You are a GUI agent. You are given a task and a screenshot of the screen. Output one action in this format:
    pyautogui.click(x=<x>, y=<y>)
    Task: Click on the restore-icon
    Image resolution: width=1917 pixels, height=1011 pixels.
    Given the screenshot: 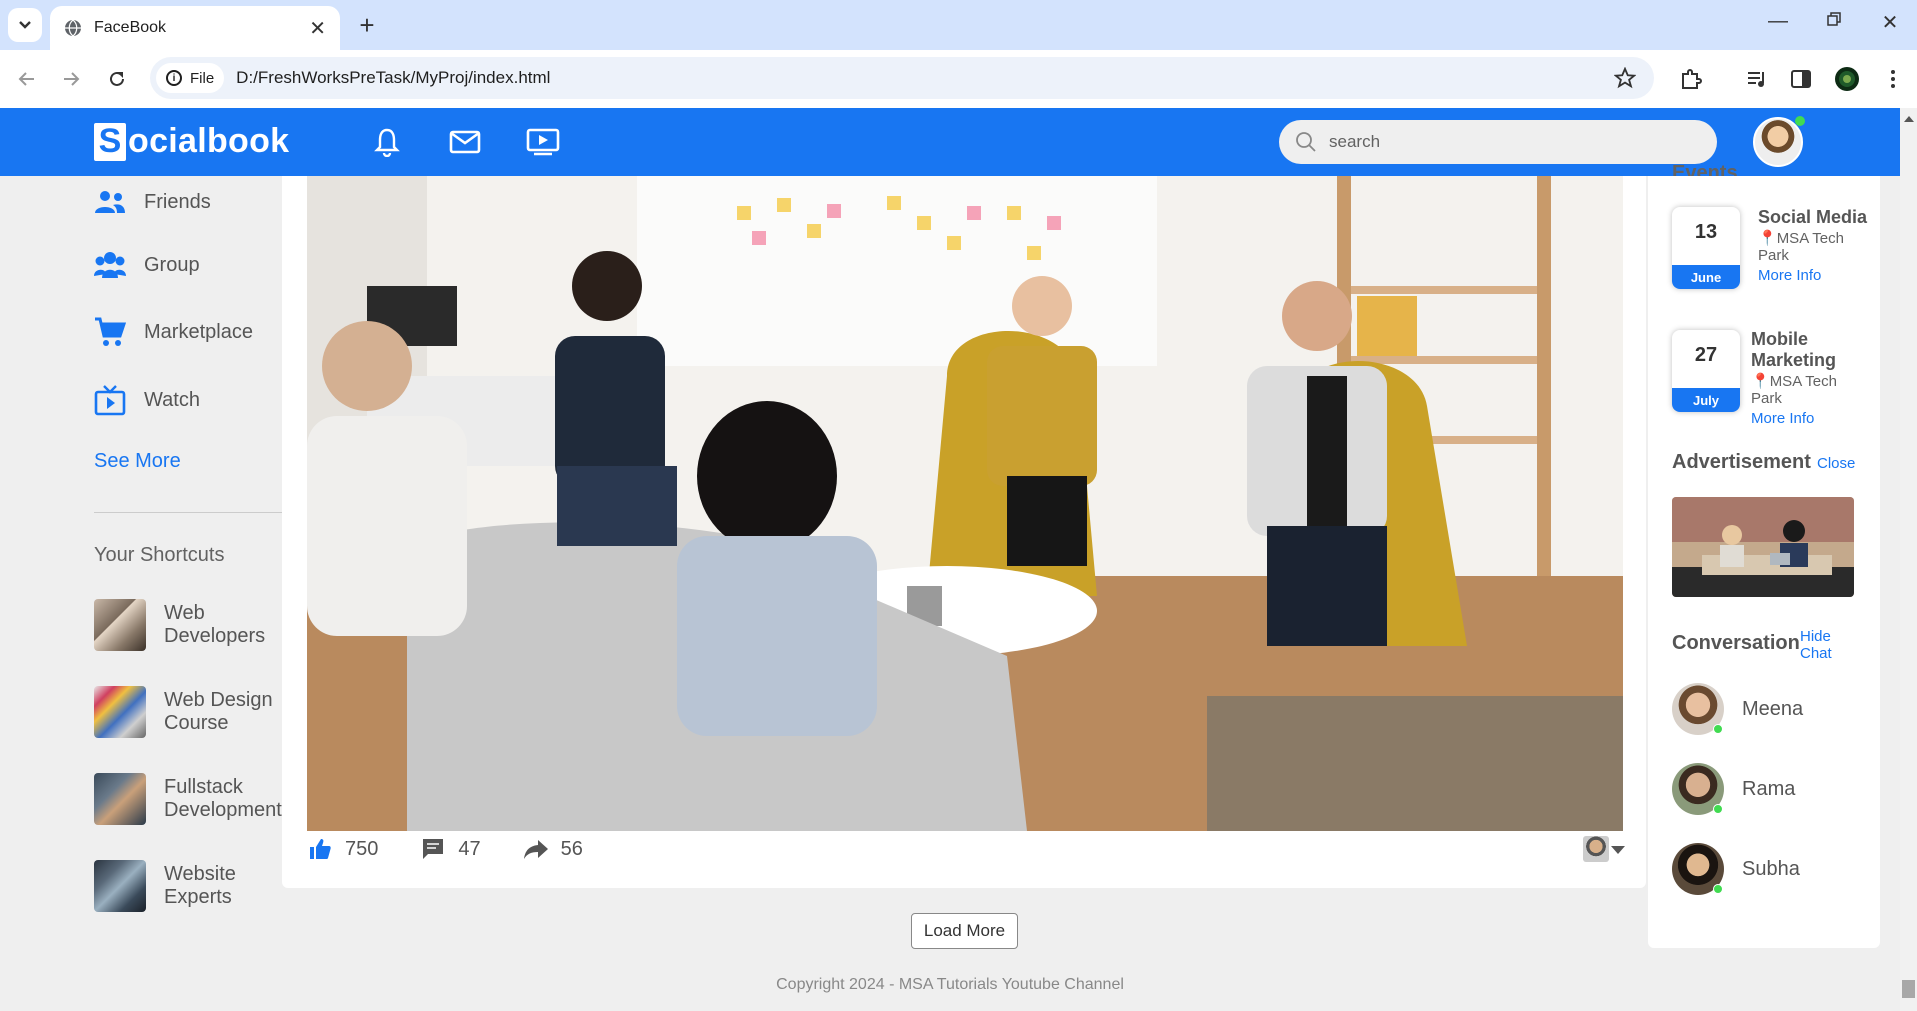 What is the action you would take?
    pyautogui.click(x=1834, y=21)
    